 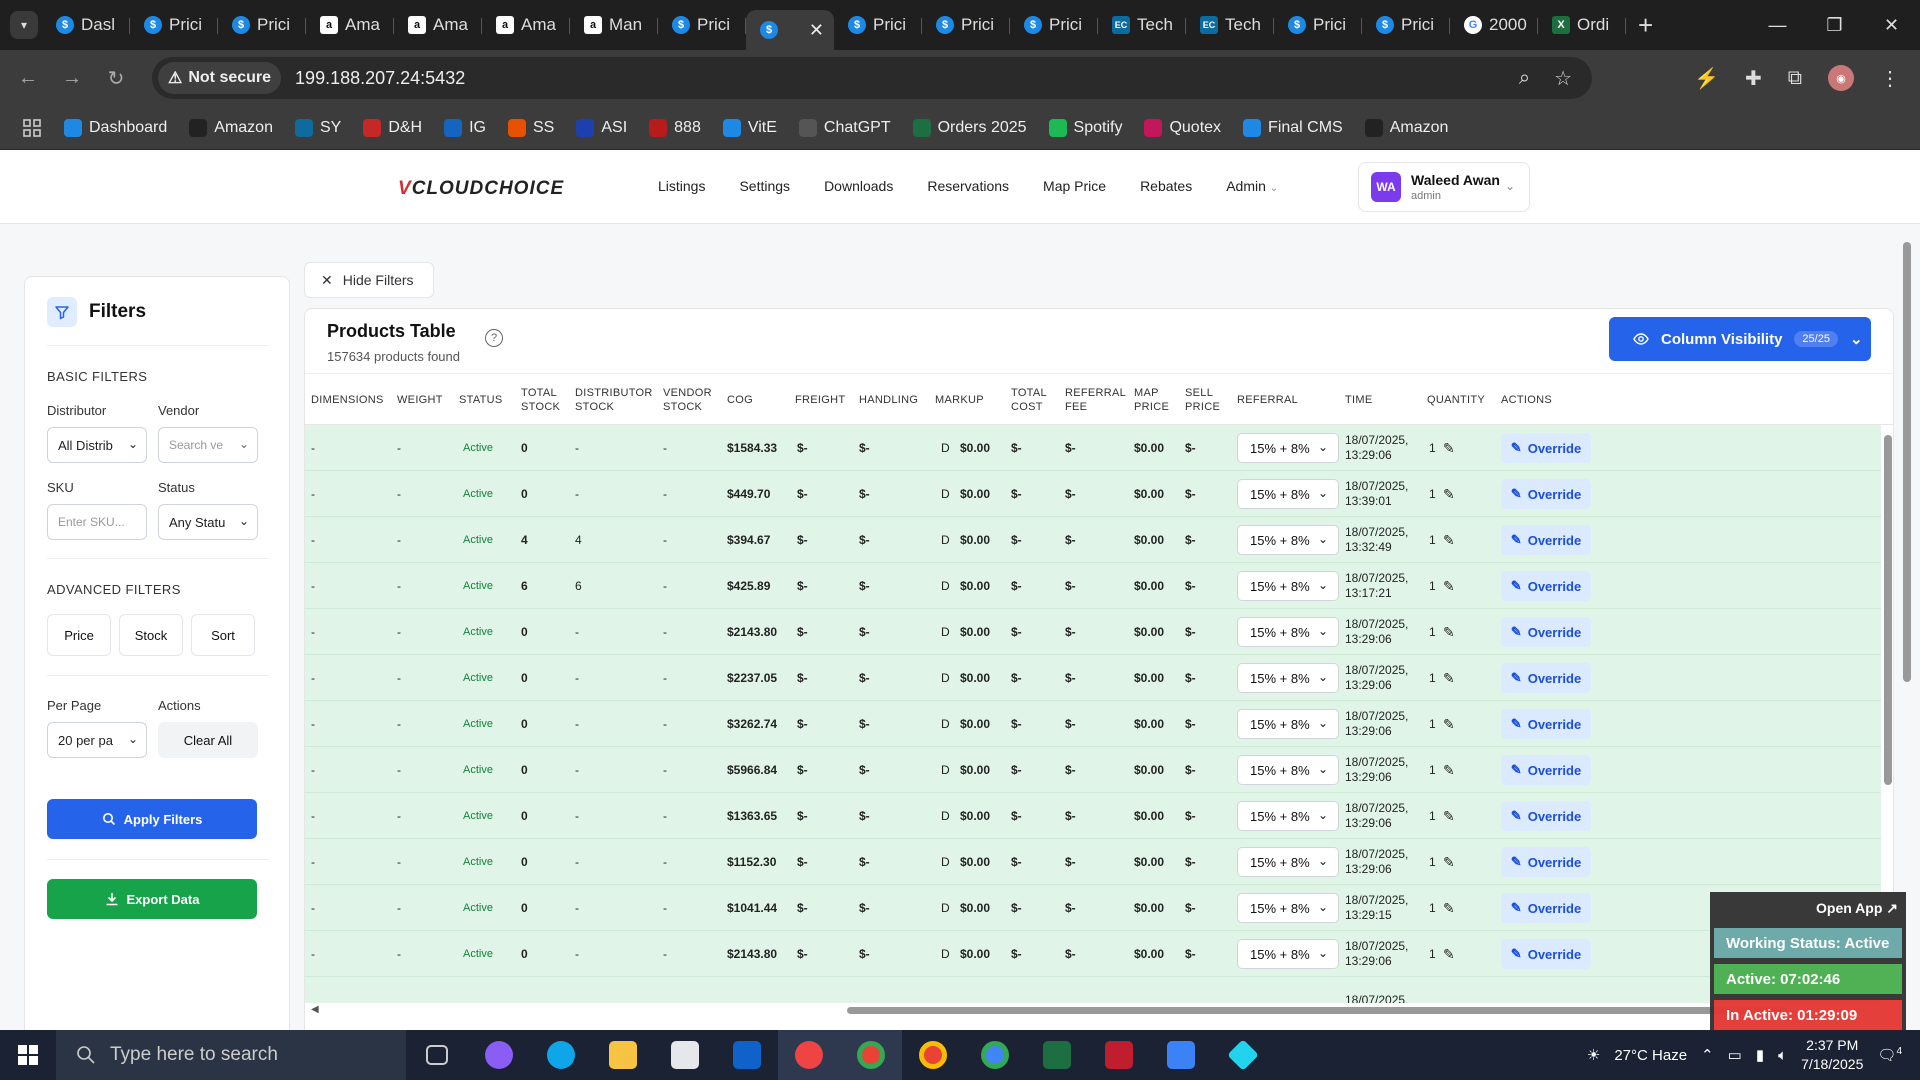 I want to click on bookmark-item: Quotex, so click(x=1182, y=127).